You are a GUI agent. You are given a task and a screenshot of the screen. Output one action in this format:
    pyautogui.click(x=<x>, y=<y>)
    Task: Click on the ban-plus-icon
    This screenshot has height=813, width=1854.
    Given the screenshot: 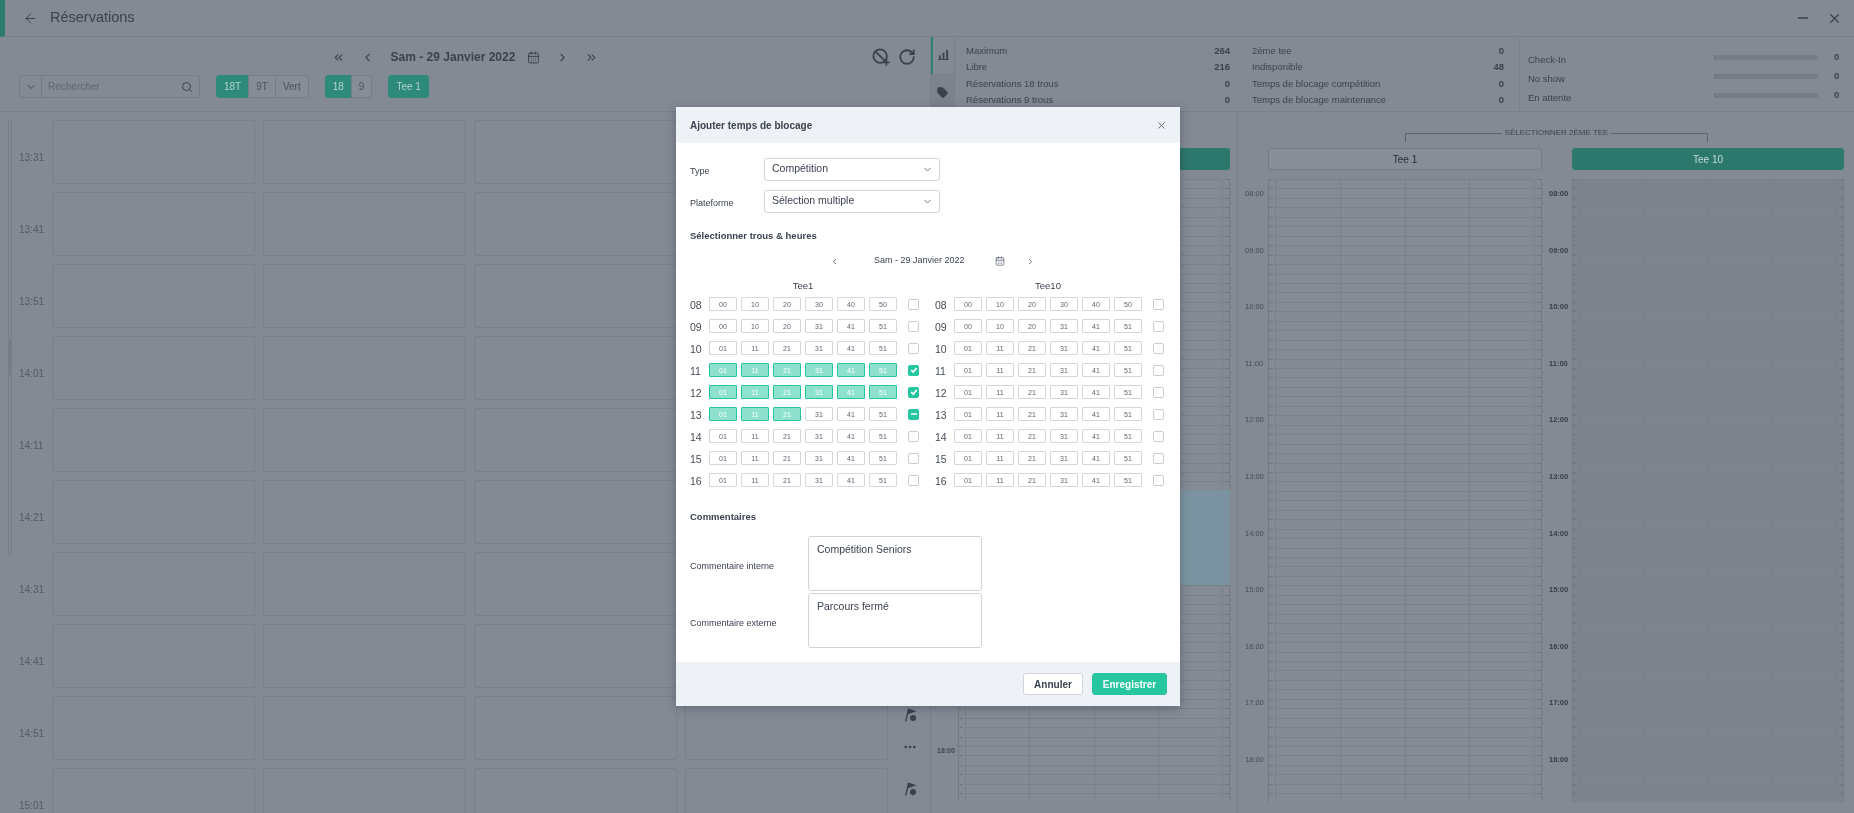 What is the action you would take?
    pyautogui.click(x=881, y=57)
    